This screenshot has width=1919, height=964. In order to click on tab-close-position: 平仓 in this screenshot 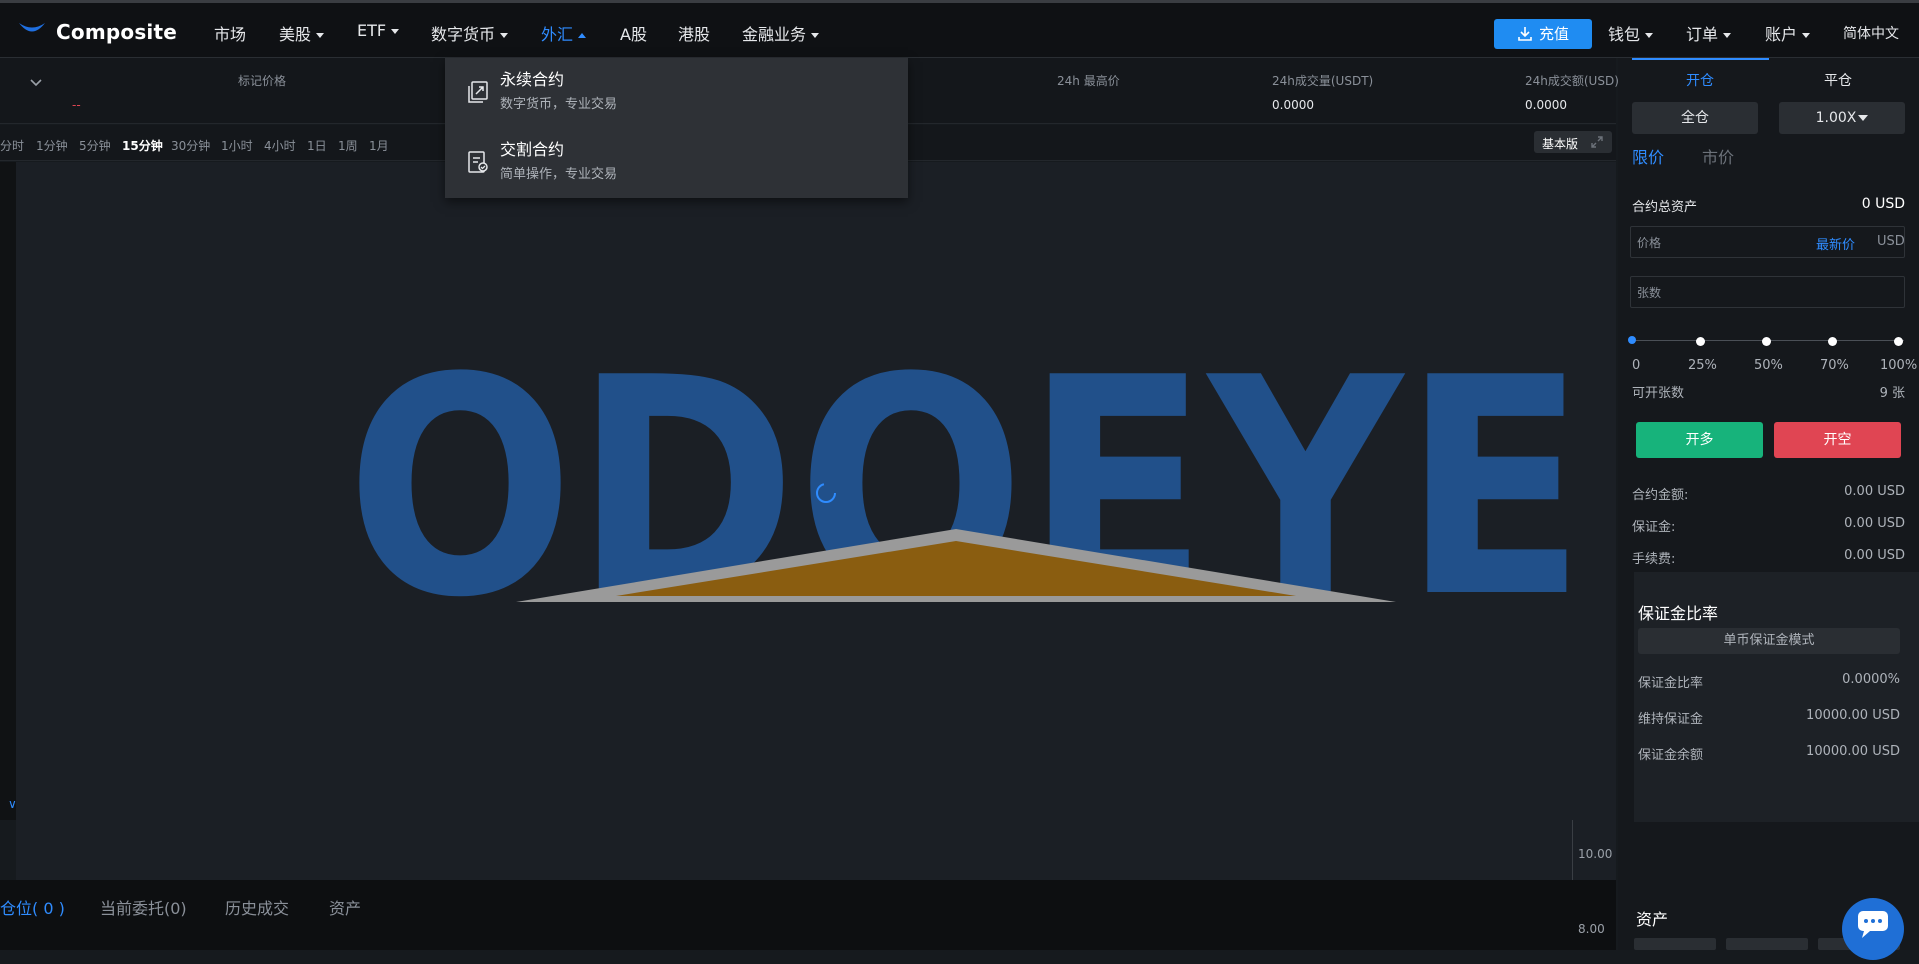, I will do `click(1838, 80)`.